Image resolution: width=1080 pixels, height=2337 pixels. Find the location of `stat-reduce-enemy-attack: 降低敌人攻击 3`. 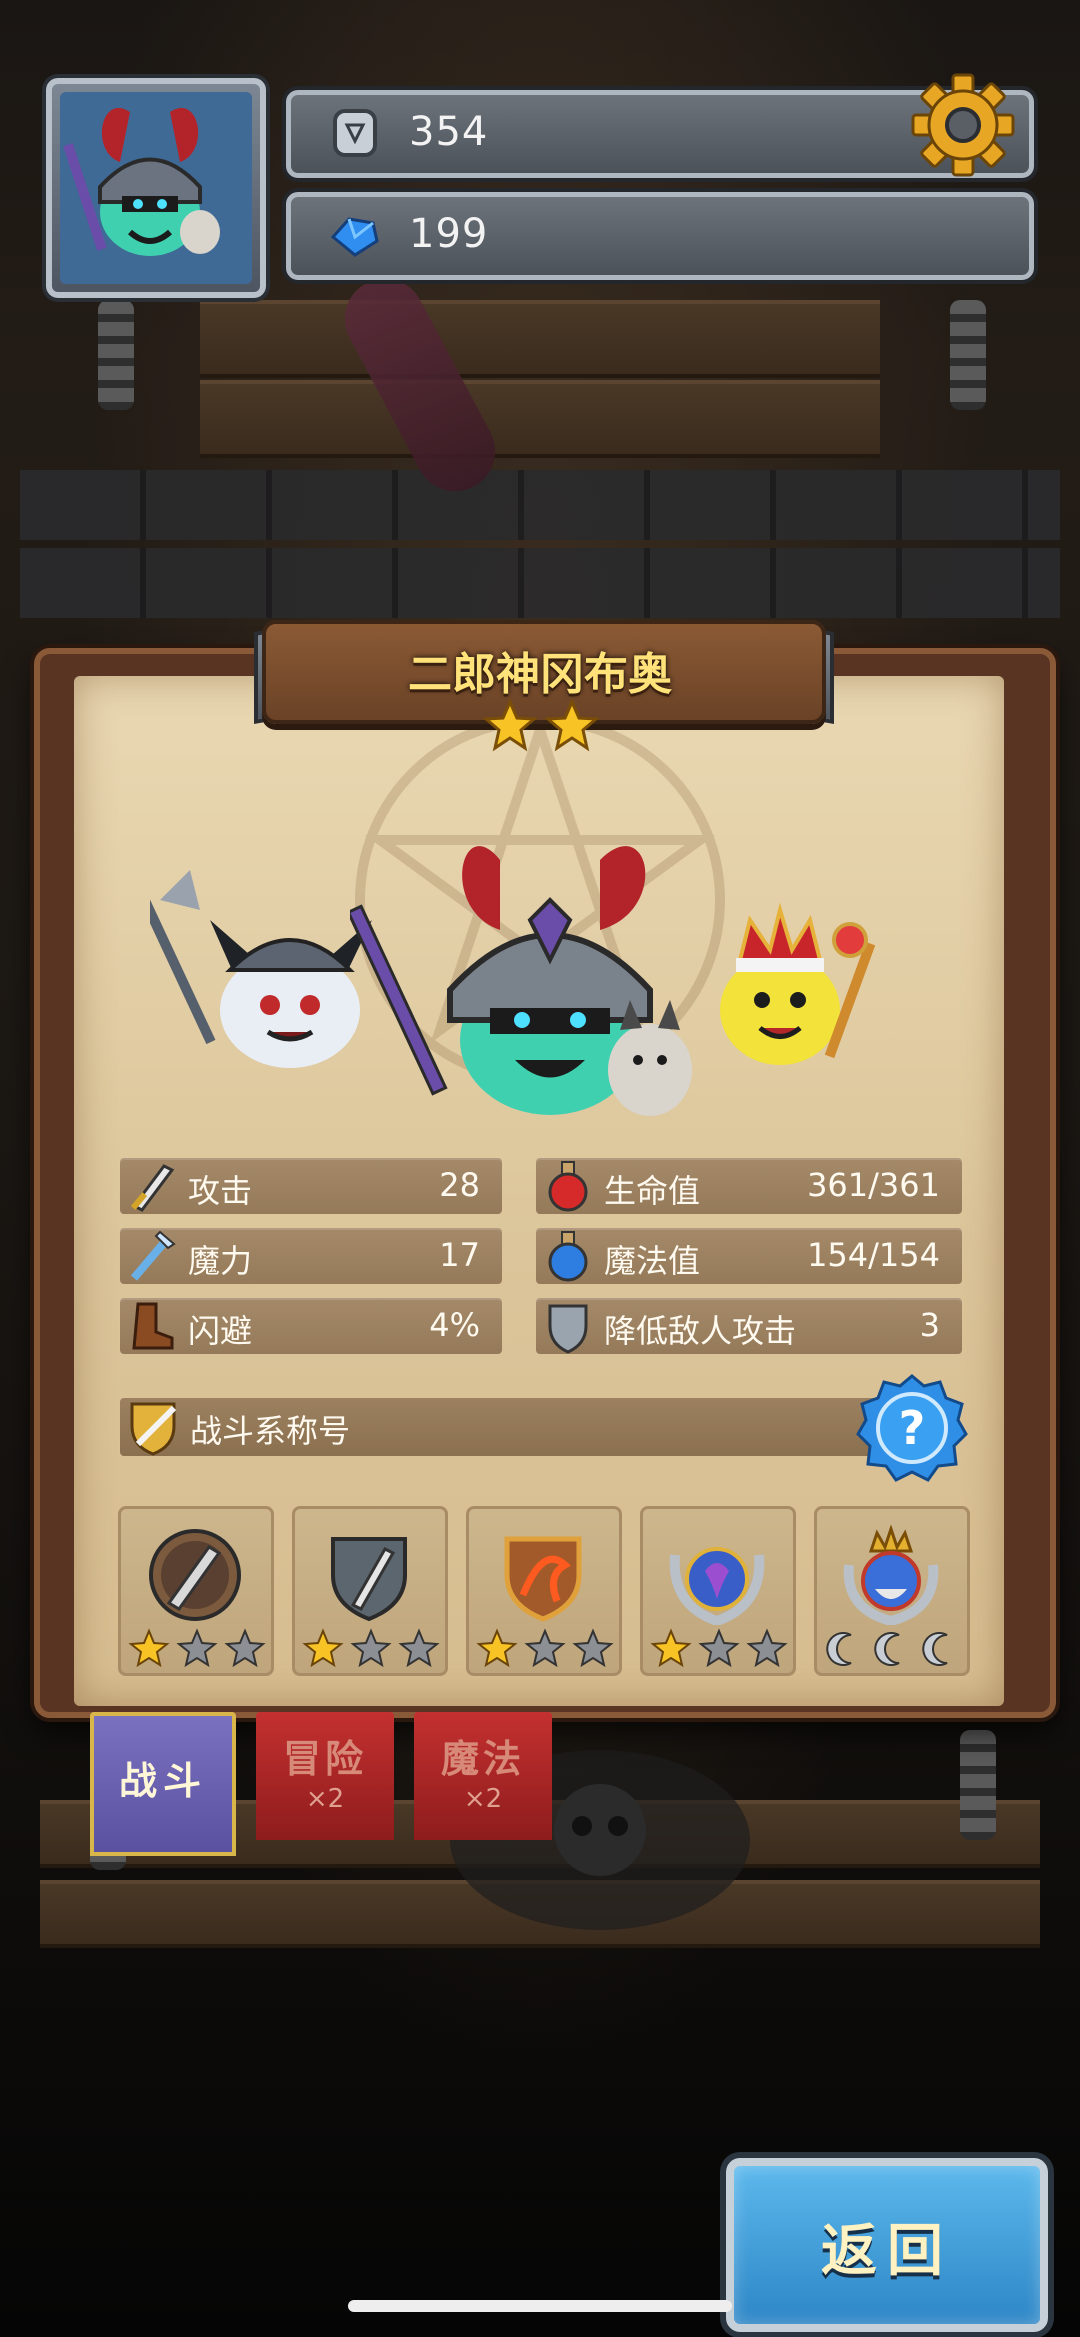

stat-reduce-enemy-attack: 降低敌人攻击 3 is located at coordinates (749, 1326).